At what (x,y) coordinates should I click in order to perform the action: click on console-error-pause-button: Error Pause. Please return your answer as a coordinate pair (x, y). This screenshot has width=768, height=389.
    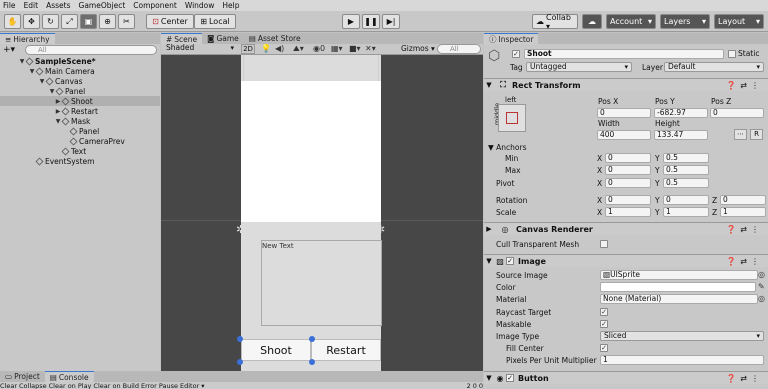
    Looking at the image, I should click on (159, 385).